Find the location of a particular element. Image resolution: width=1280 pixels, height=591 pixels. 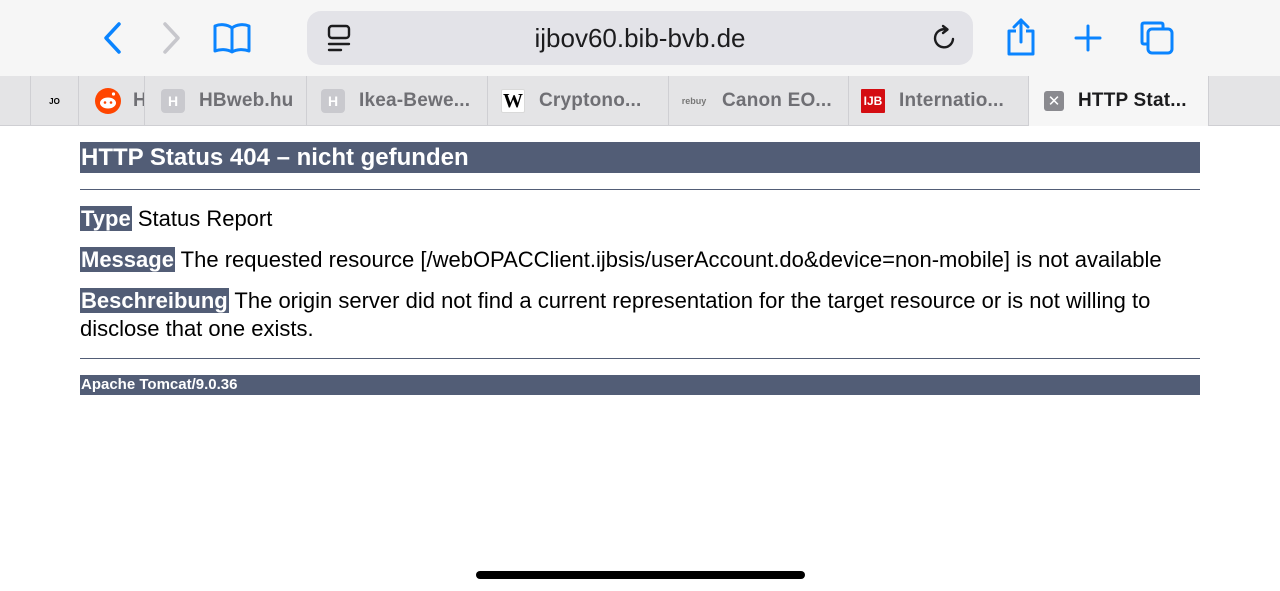

forward-button is located at coordinates (172, 38).